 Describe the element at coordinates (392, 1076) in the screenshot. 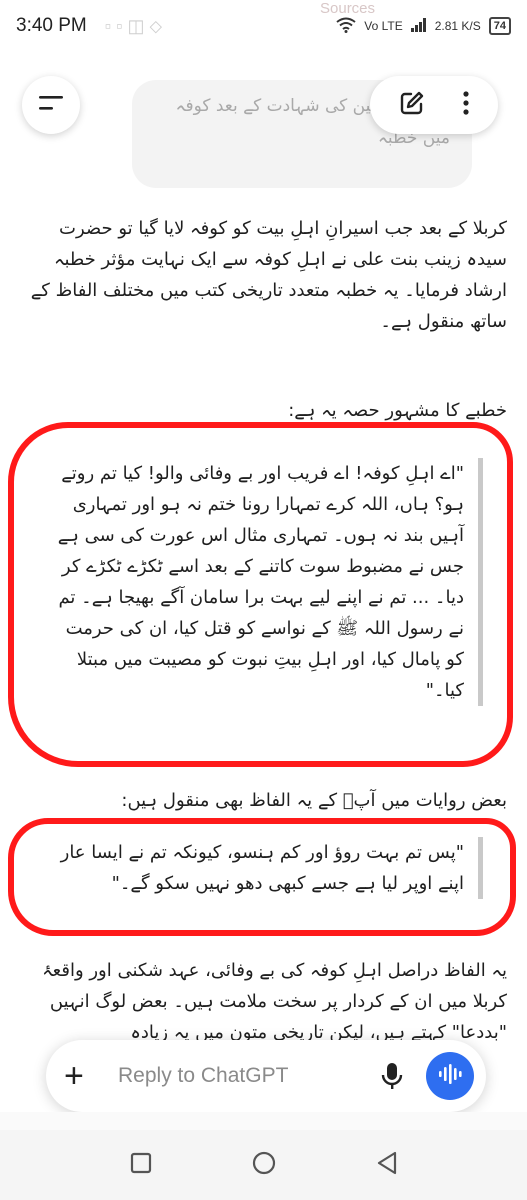

I see `mic-icon` at that location.